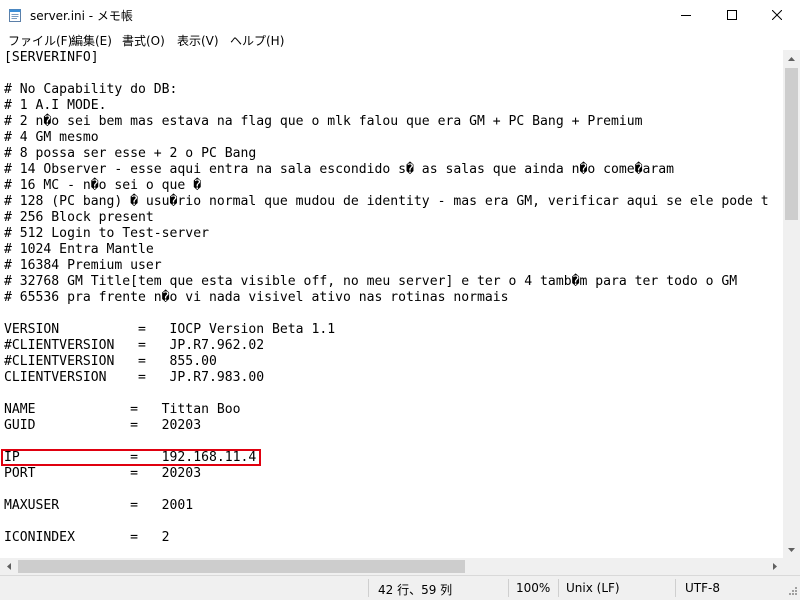  I want to click on editor-line: #CLIENTVERSION = 855.00, so click(110, 361).